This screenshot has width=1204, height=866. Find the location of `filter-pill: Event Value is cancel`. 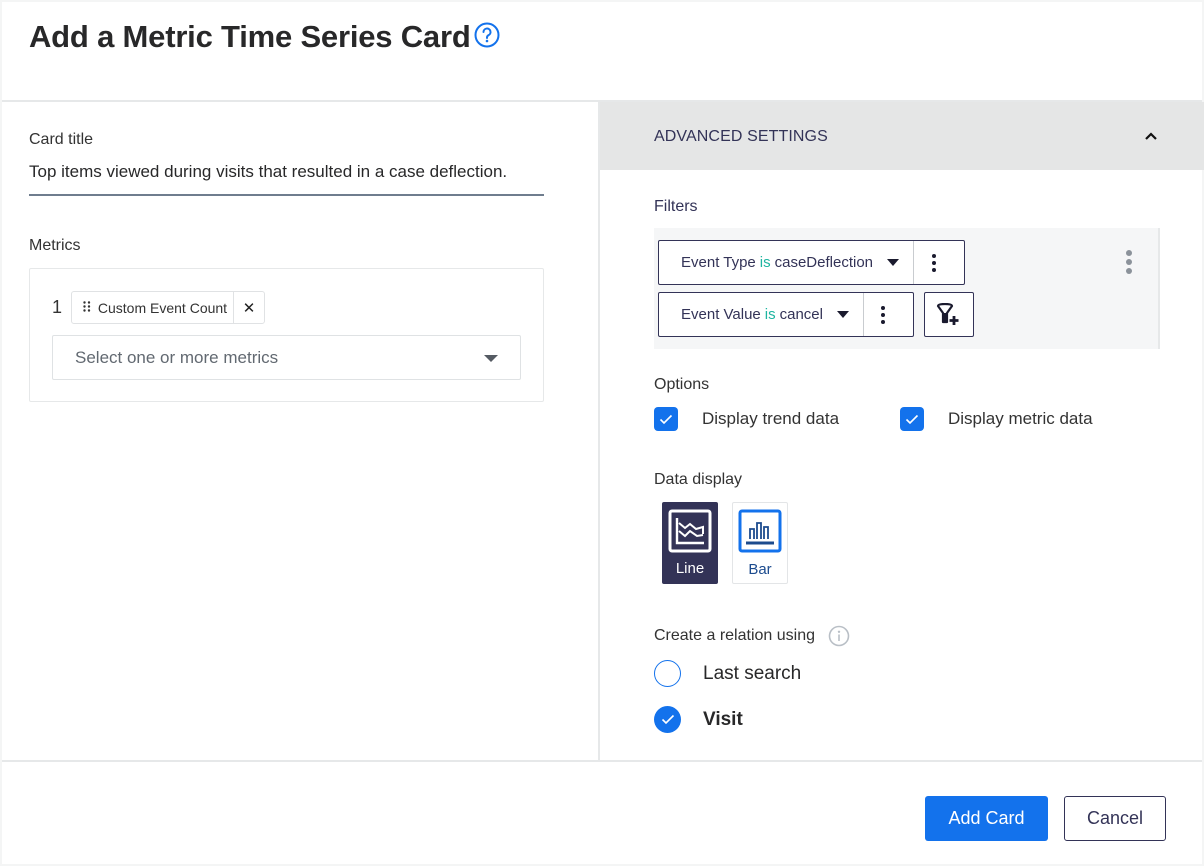

filter-pill: Event Value is cancel is located at coordinates (786, 314).